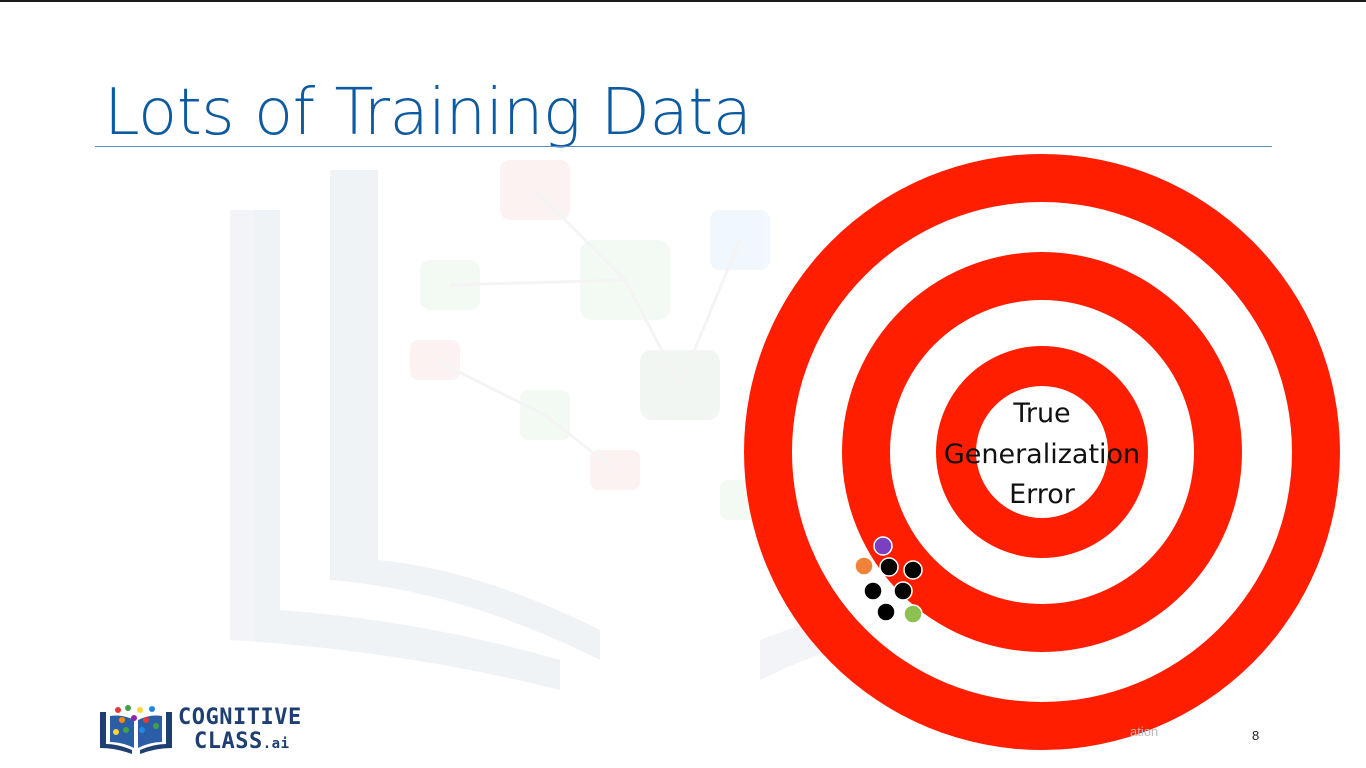 The height and width of the screenshot is (768, 1366). Describe the element at coordinates (276, 744) in the screenshot. I see `logo-ai-suffix: .ai` at that location.